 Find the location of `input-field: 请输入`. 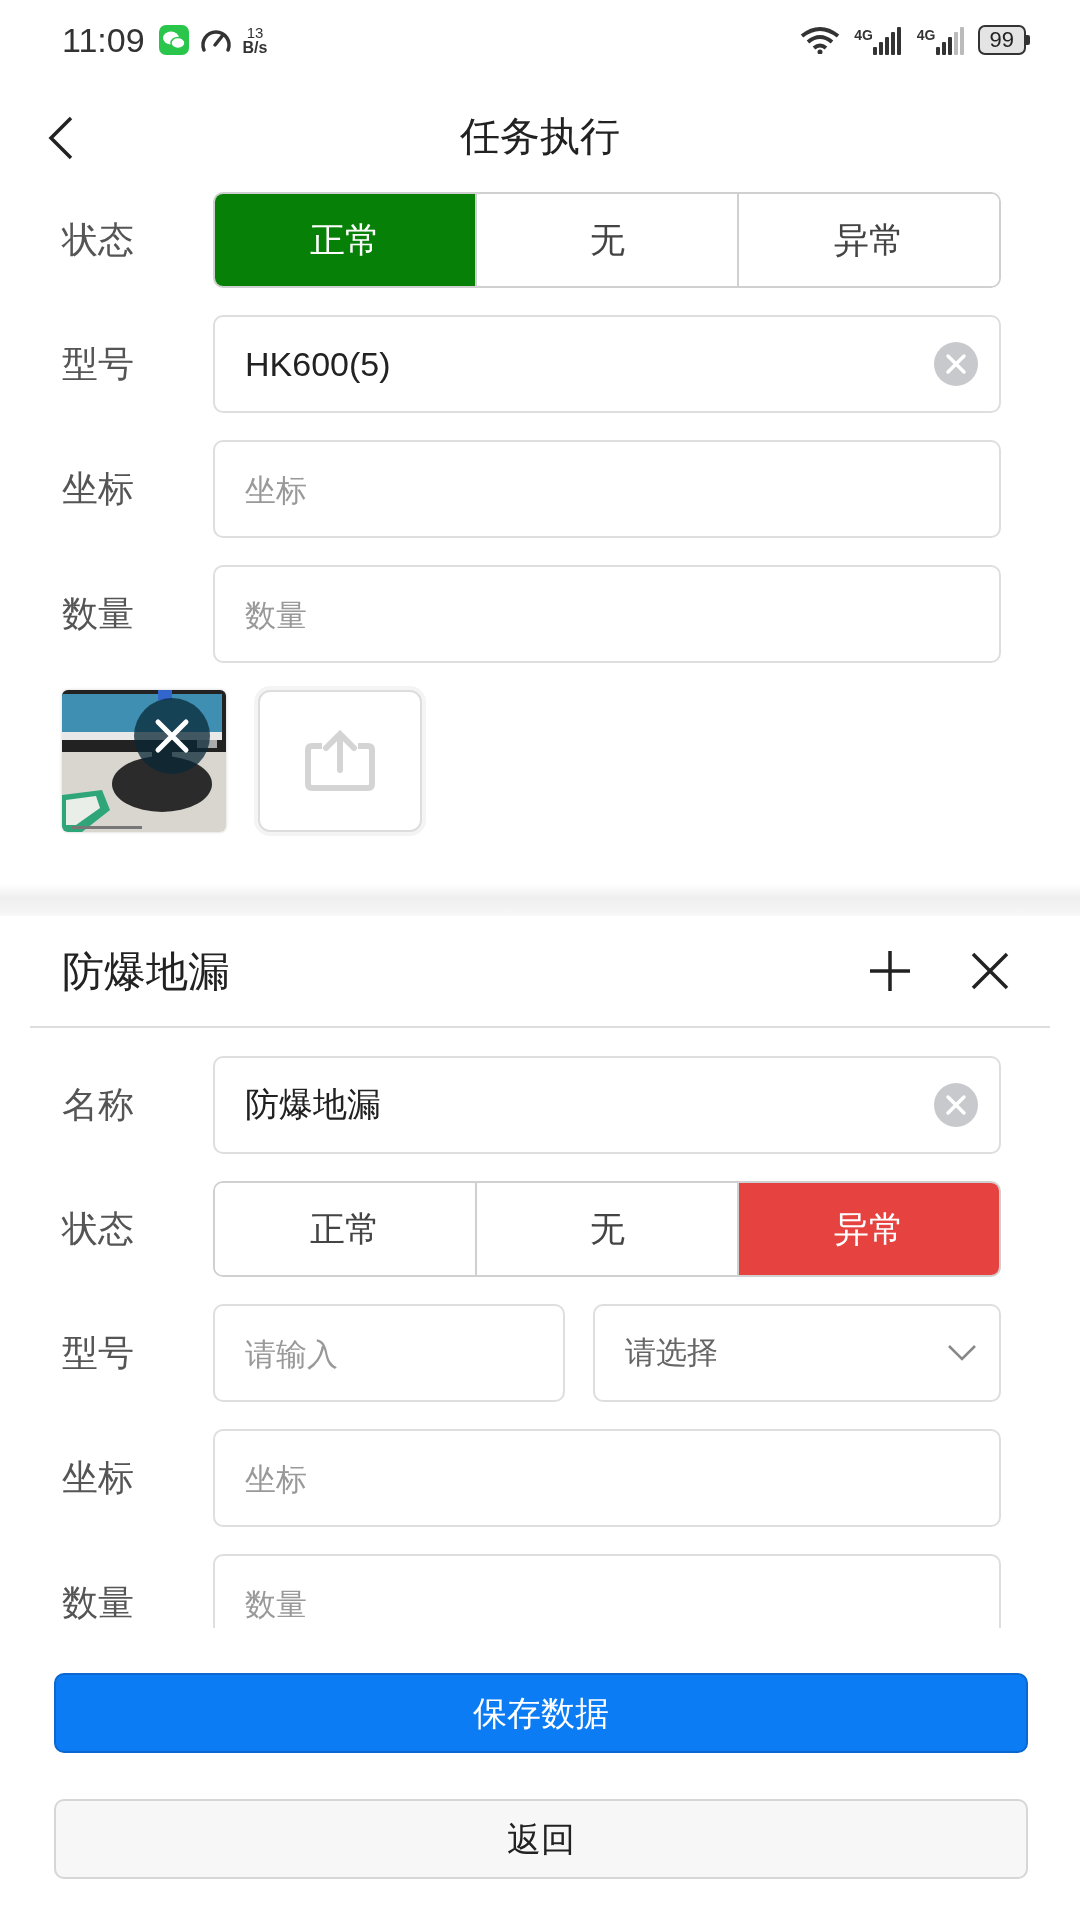

input-field: 请输入 is located at coordinates (389, 1353).